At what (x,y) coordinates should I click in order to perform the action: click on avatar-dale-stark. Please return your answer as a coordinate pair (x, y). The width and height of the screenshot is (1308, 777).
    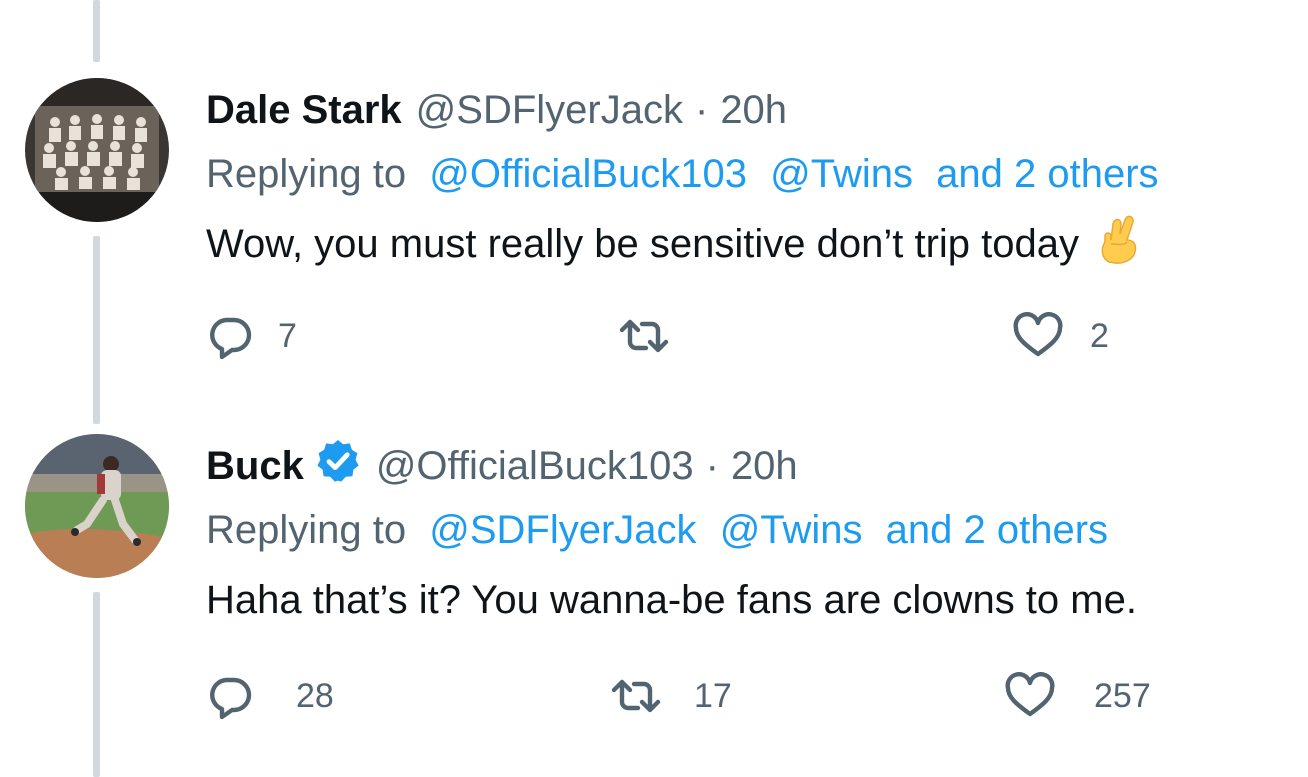
    Looking at the image, I should click on (97, 150).